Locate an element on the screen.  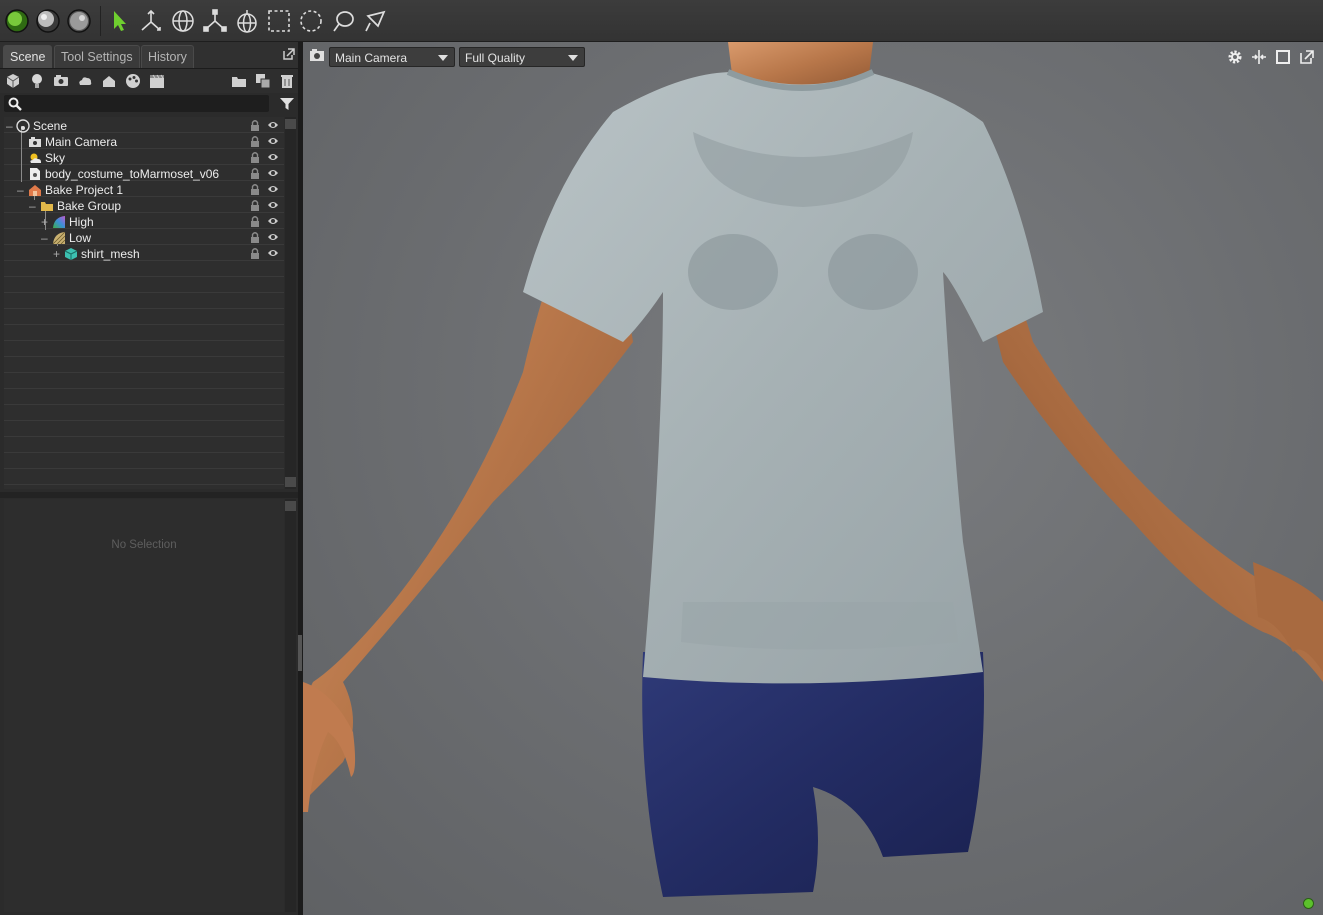
add-bake-project-button is located at coordinates (109, 81).